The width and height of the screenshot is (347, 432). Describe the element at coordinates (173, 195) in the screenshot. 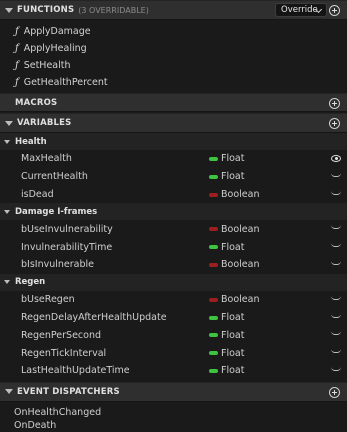

I see `variable-item: isDead Boolean` at that location.